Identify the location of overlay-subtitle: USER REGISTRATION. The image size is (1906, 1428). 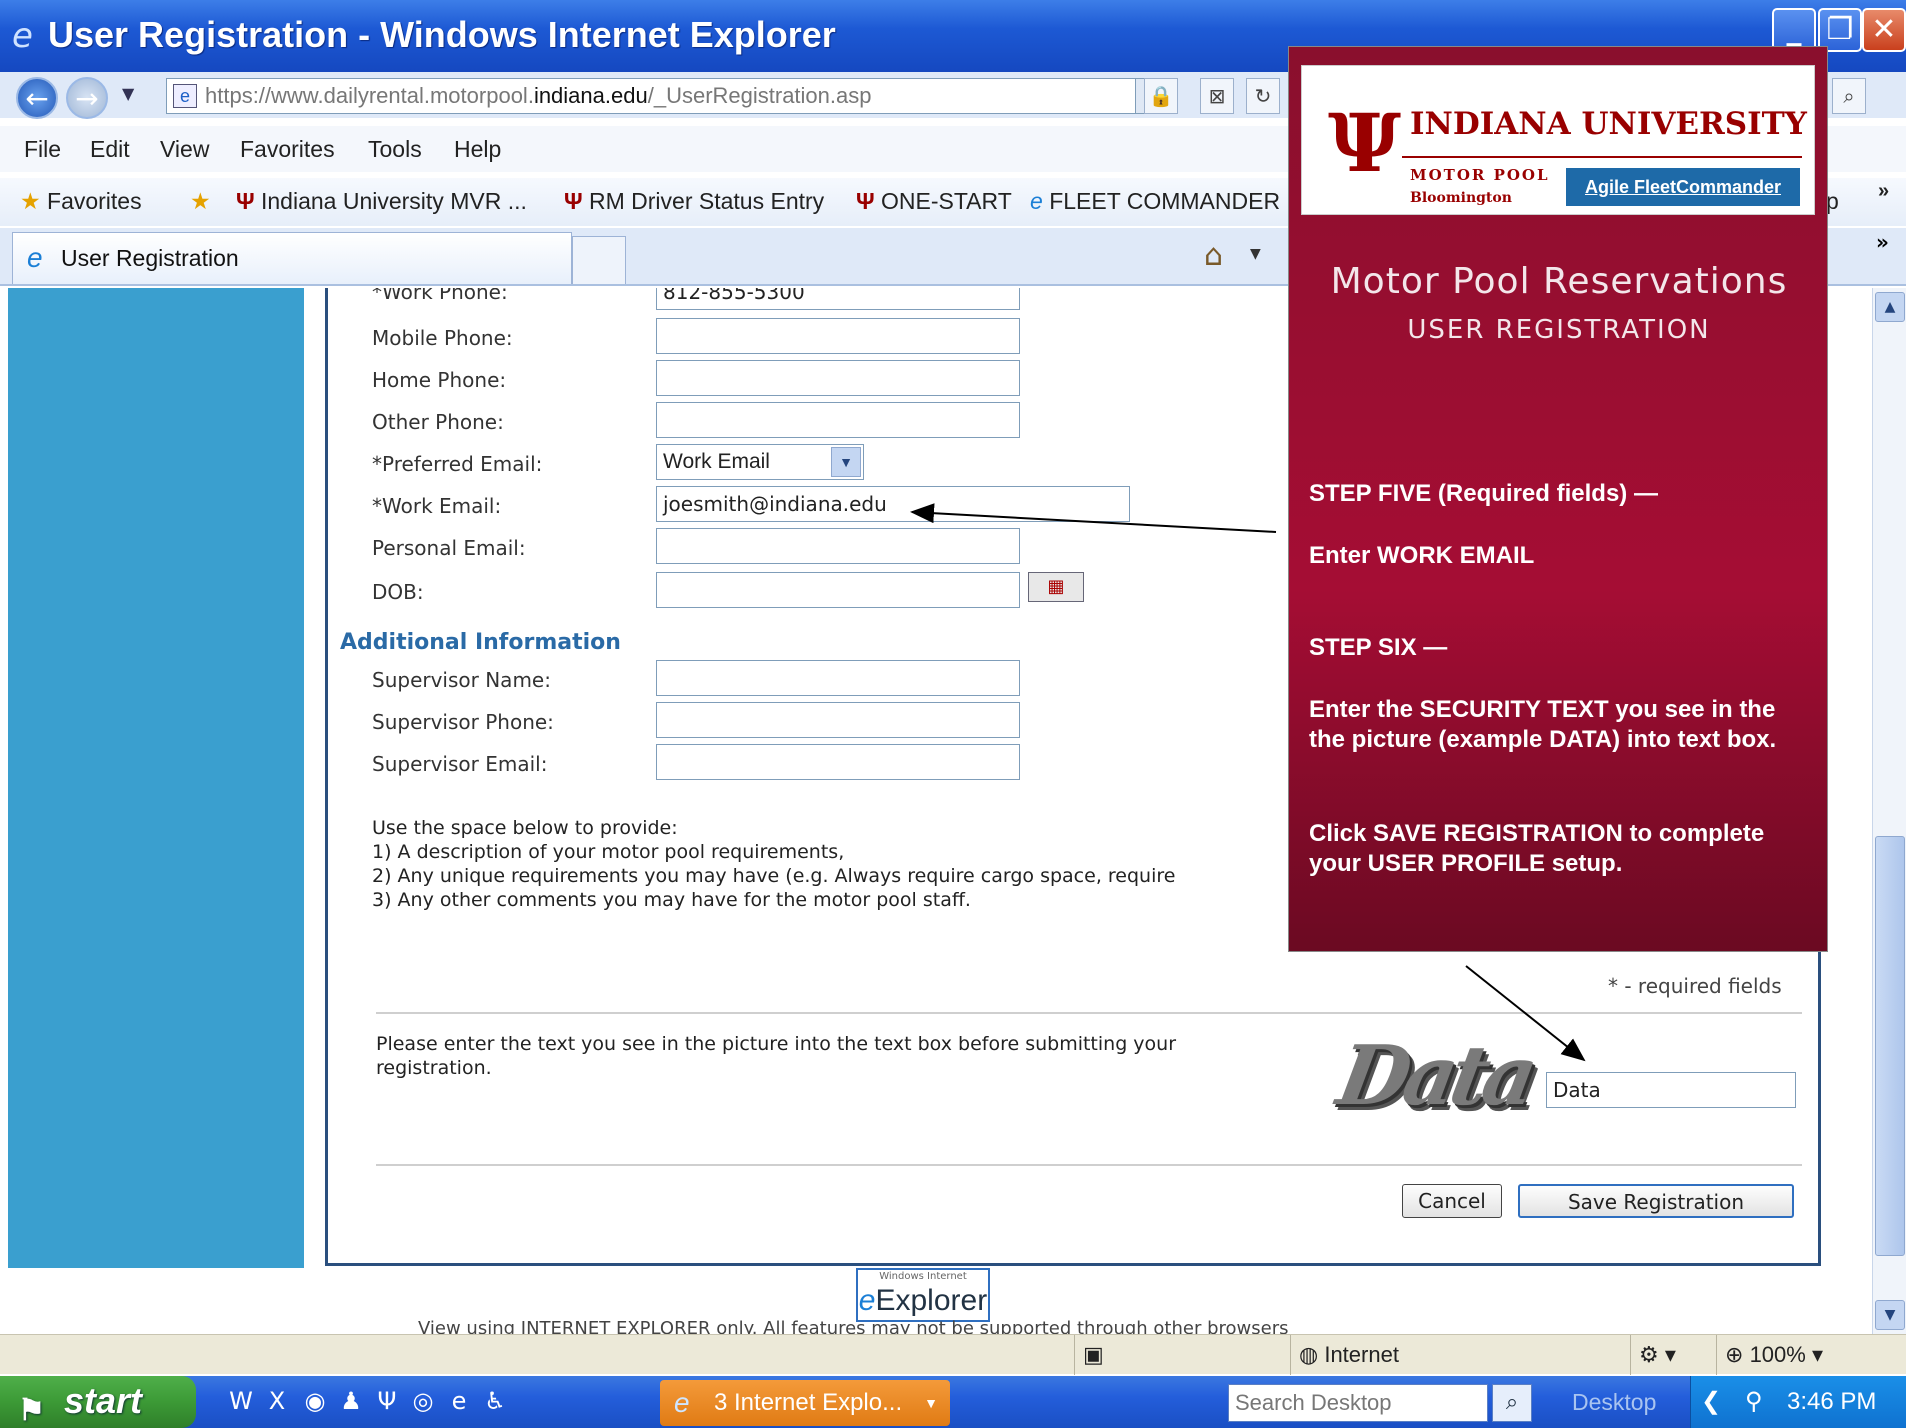
(1559, 330).